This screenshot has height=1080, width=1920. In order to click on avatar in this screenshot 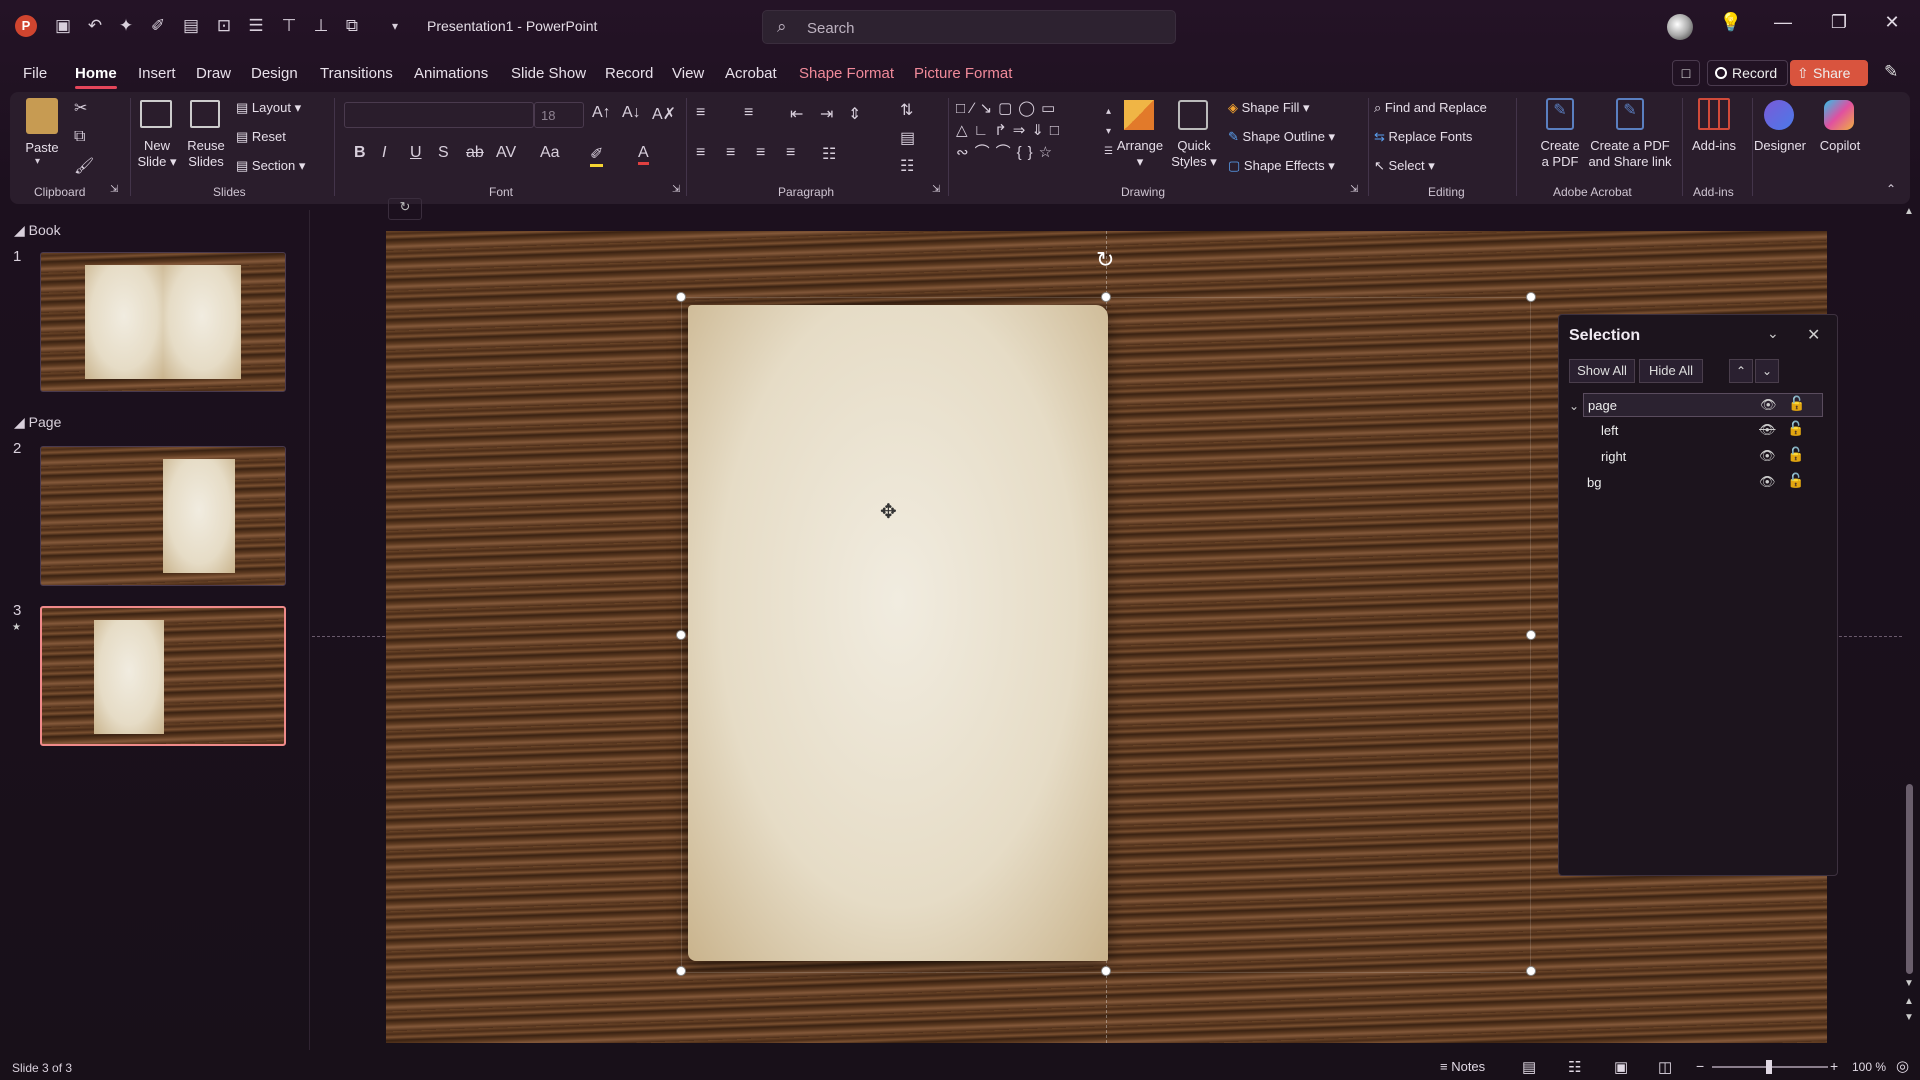, I will do `click(1680, 27)`.